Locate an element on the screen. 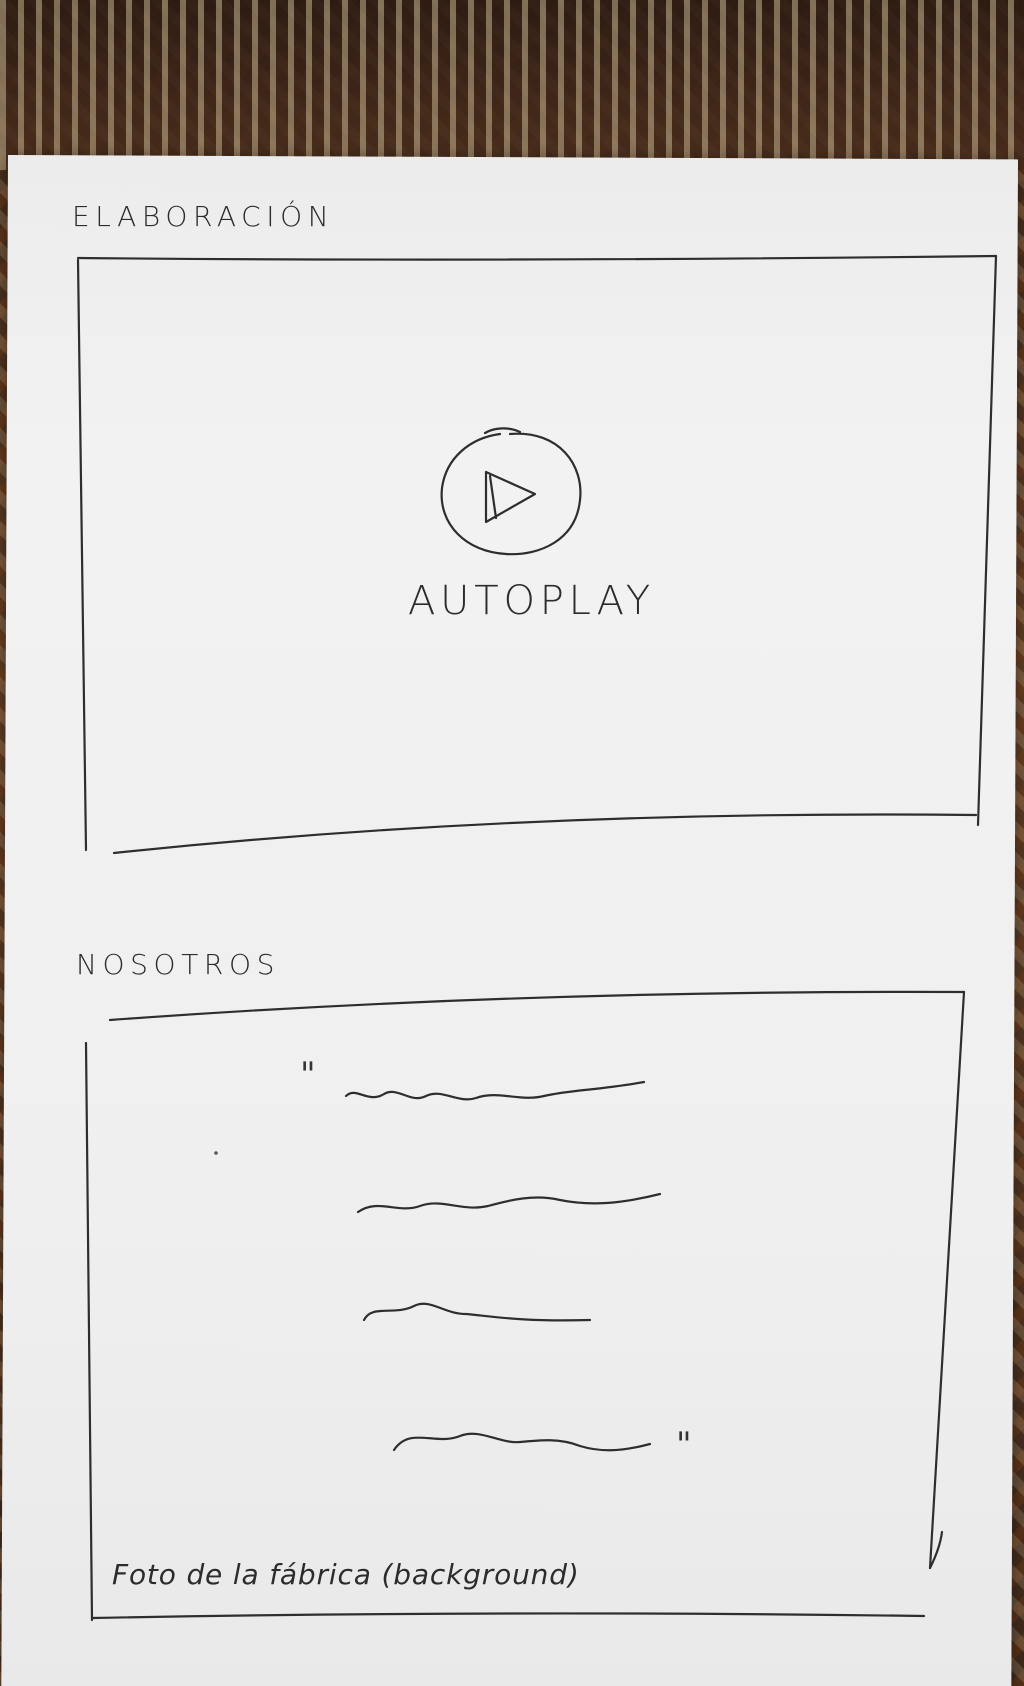 This screenshot has height=1686, width=1024. autoplay-label: AUTOPLAY is located at coordinates (531, 601).